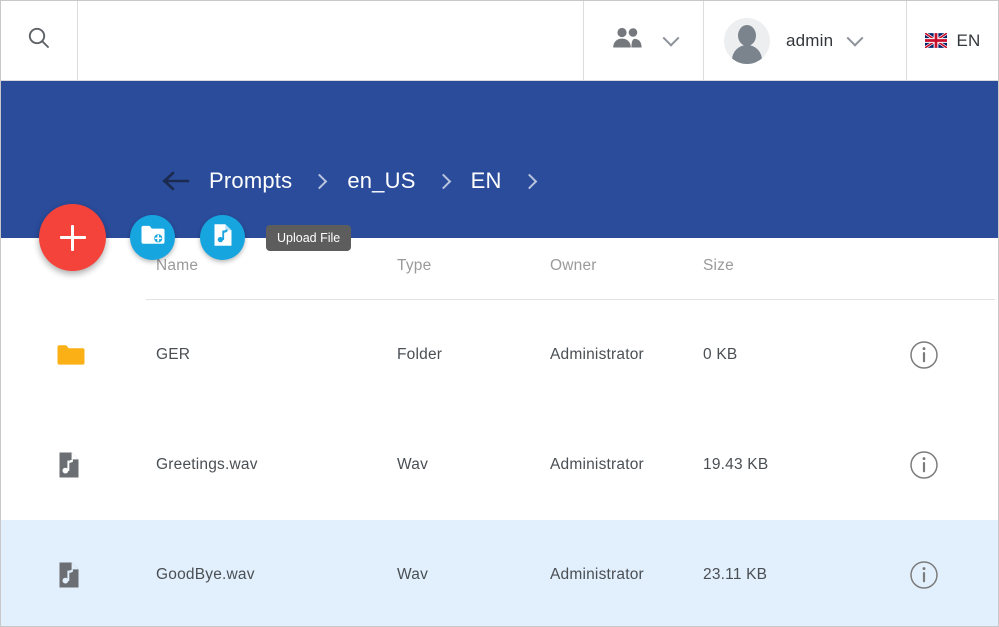 This screenshot has height=627, width=999. What do you see at coordinates (573, 266) in the screenshot?
I see `column-header-owner: Owner` at bounding box center [573, 266].